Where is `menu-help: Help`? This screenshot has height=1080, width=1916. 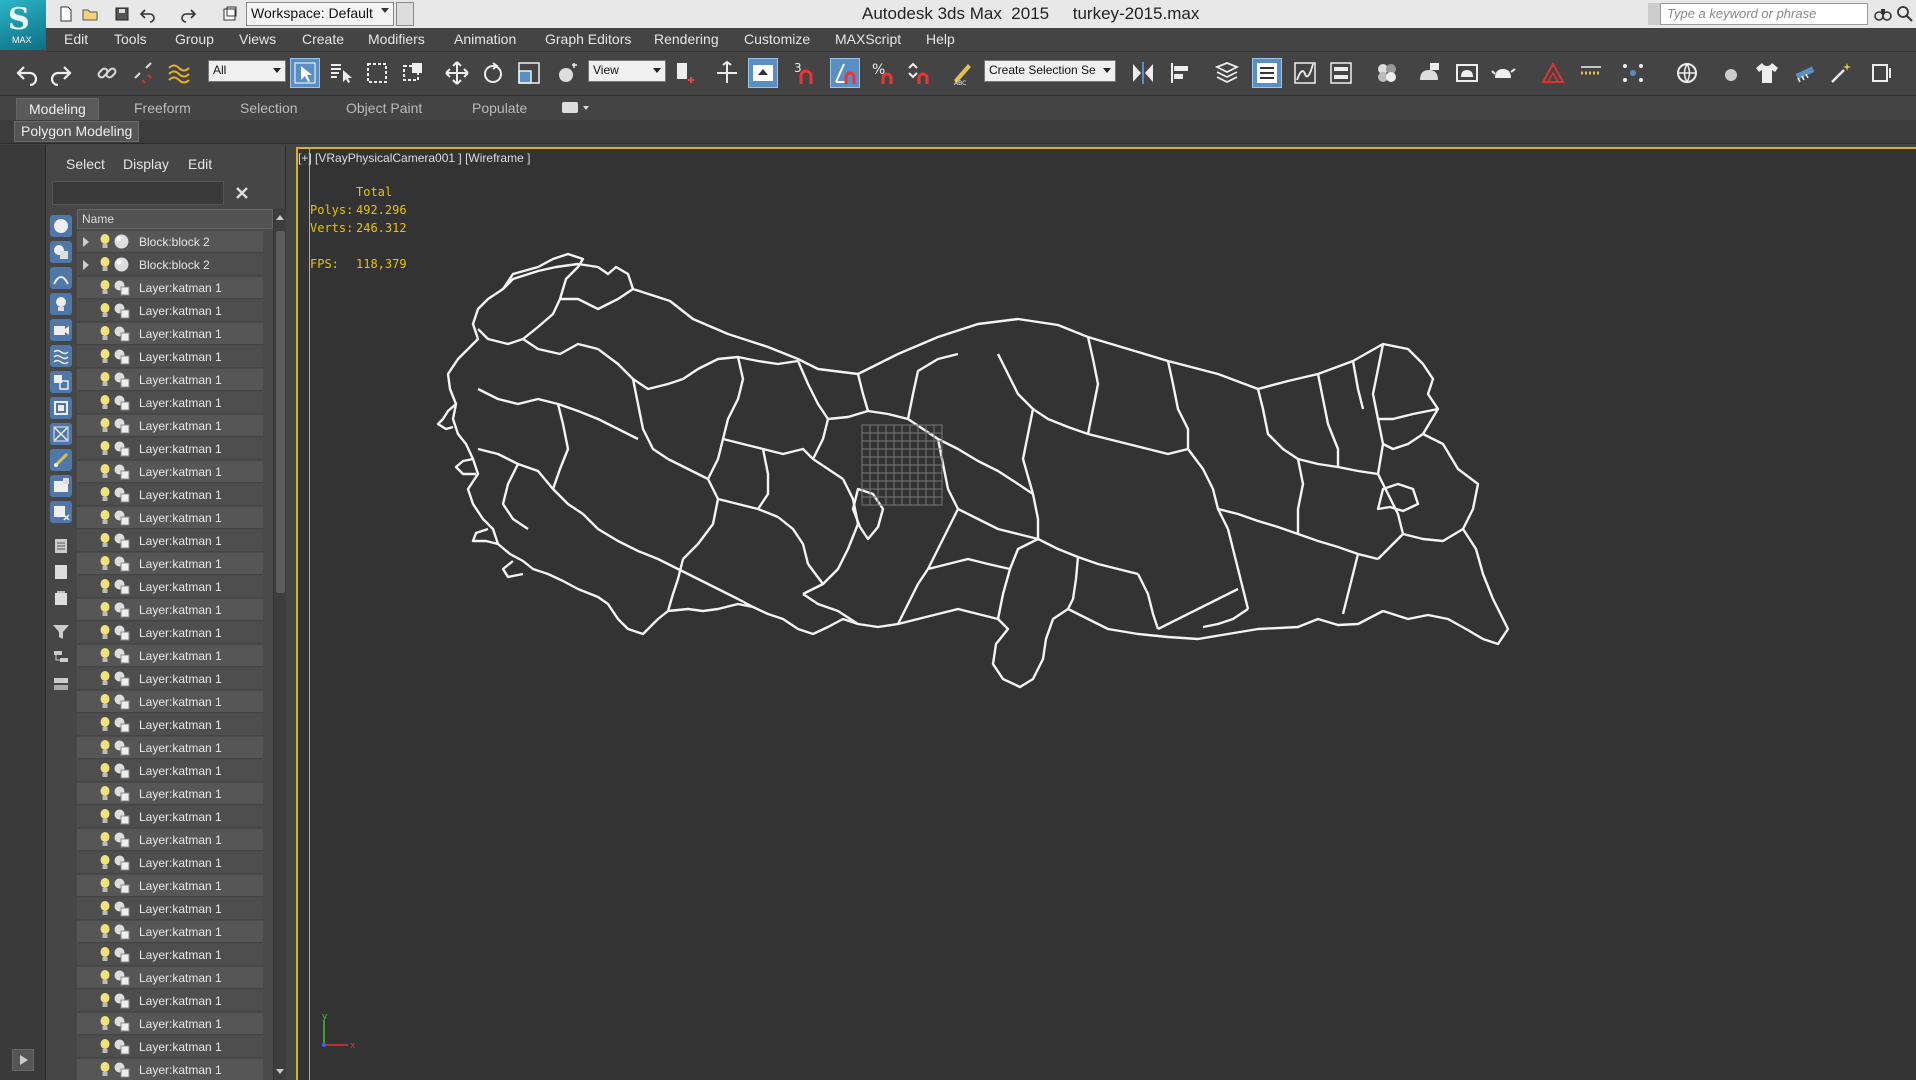
menu-help: Help is located at coordinates (940, 39).